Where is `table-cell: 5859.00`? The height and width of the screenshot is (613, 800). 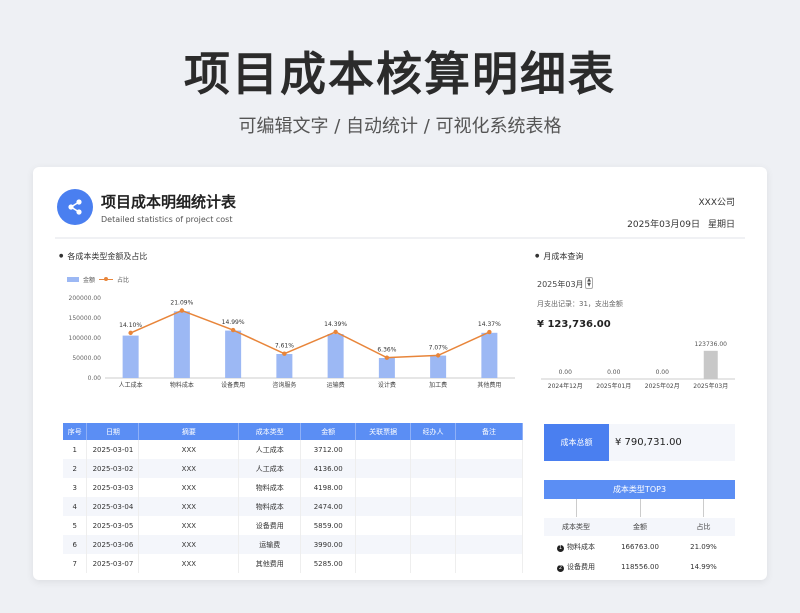 table-cell: 5859.00 is located at coordinates (328, 525).